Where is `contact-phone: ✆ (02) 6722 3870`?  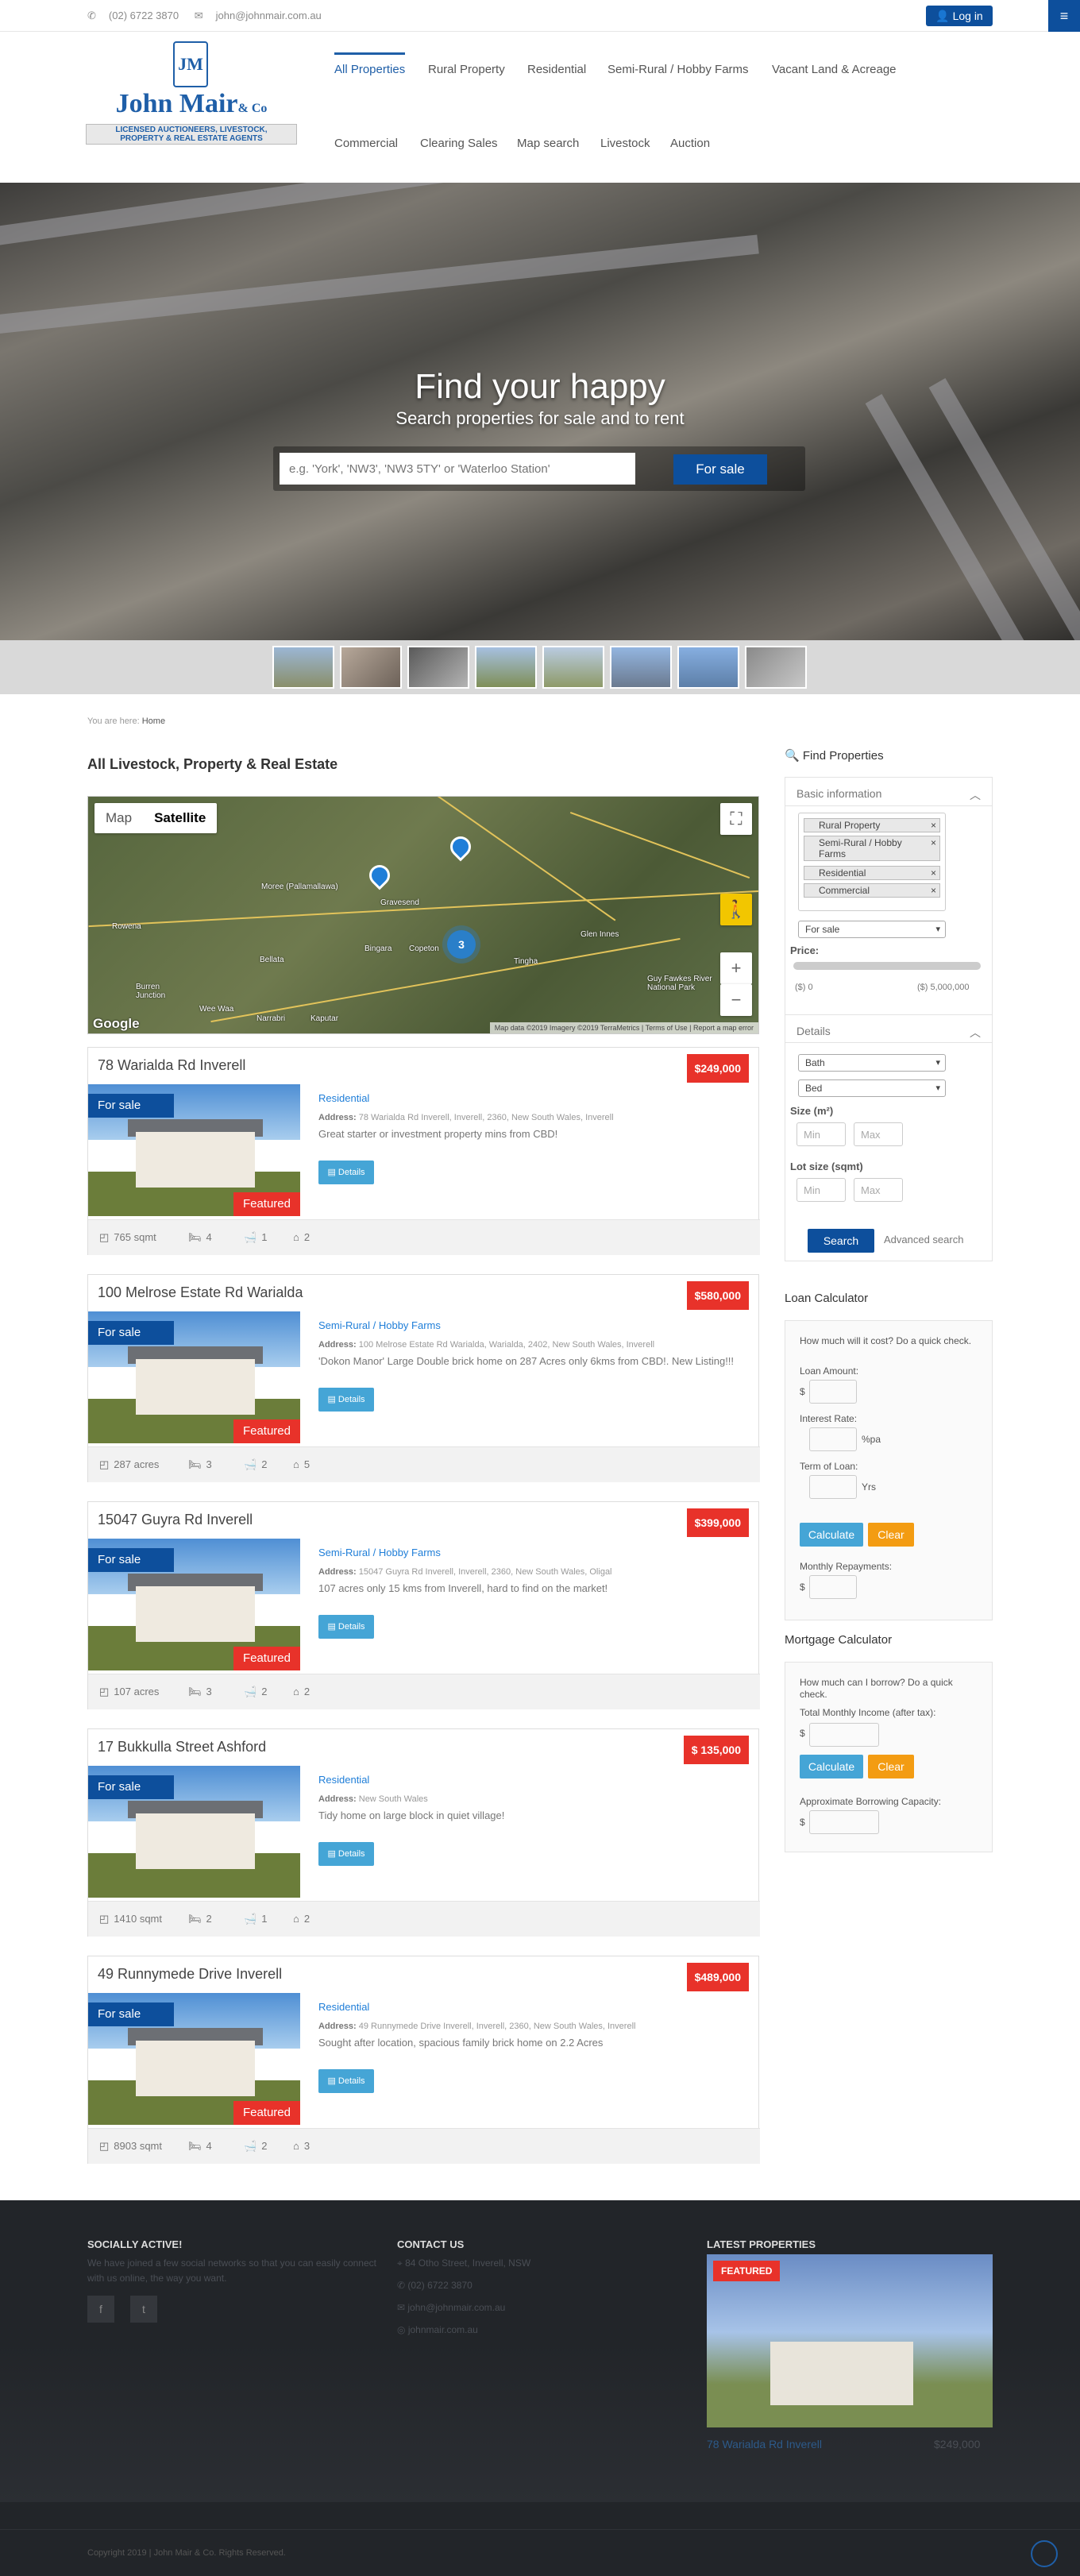 contact-phone: ✆ (02) 6722 3870 is located at coordinates (434, 2285).